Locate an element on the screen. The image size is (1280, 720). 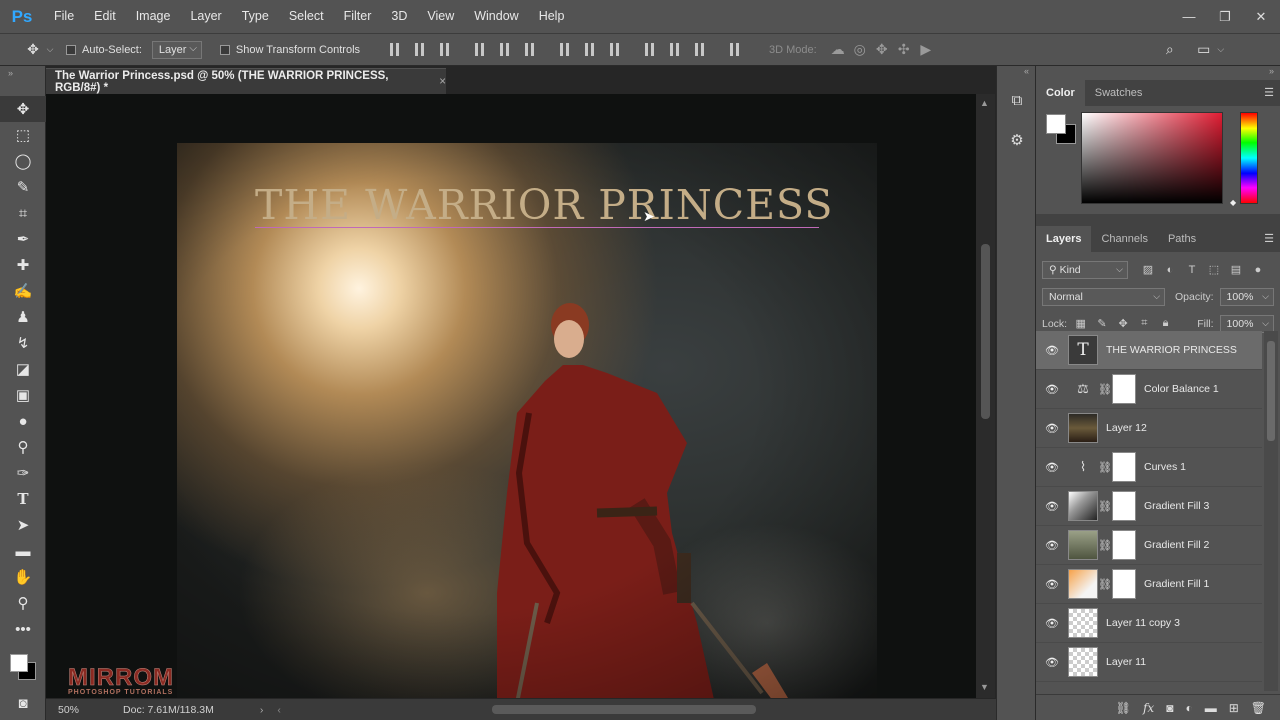
tab-paths: Paths is located at coordinates (1182, 239).